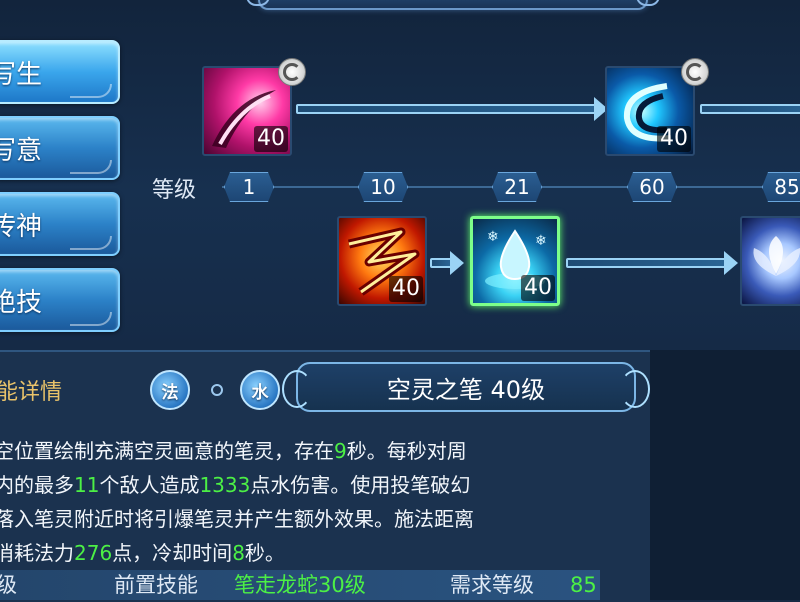 This screenshot has height=602, width=800. What do you see at coordinates (517, 187) in the screenshot?
I see `level-marker: 21` at bounding box center [517, 187].